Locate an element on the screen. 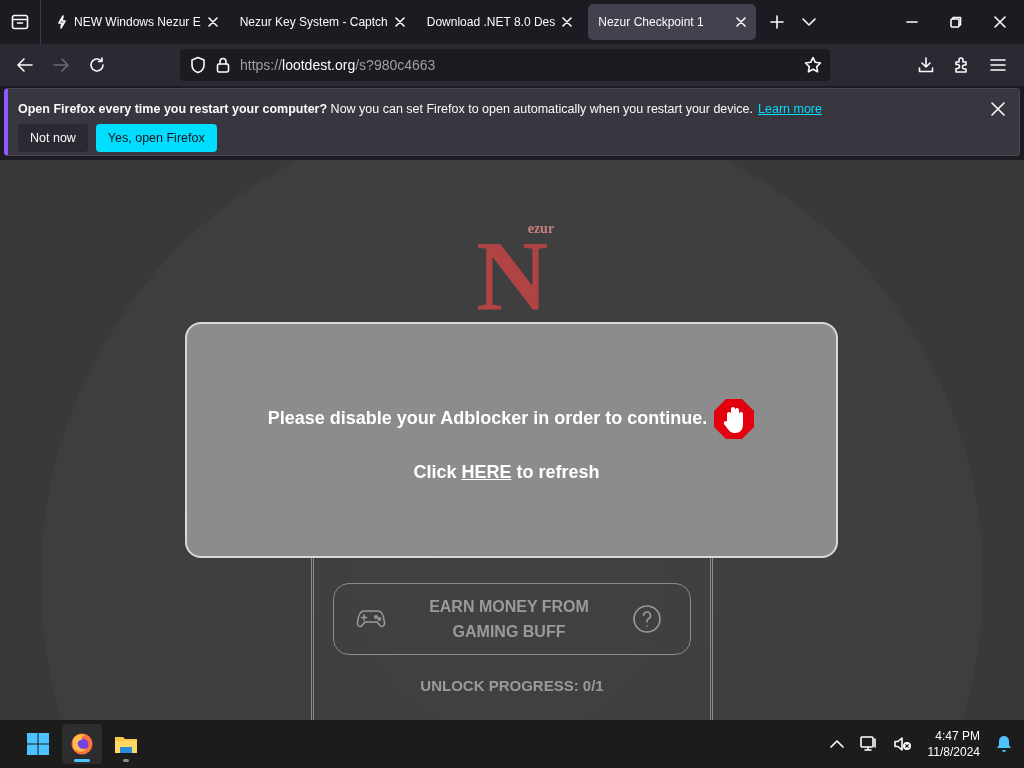  reload-icon is located at coordinates (97, 65).